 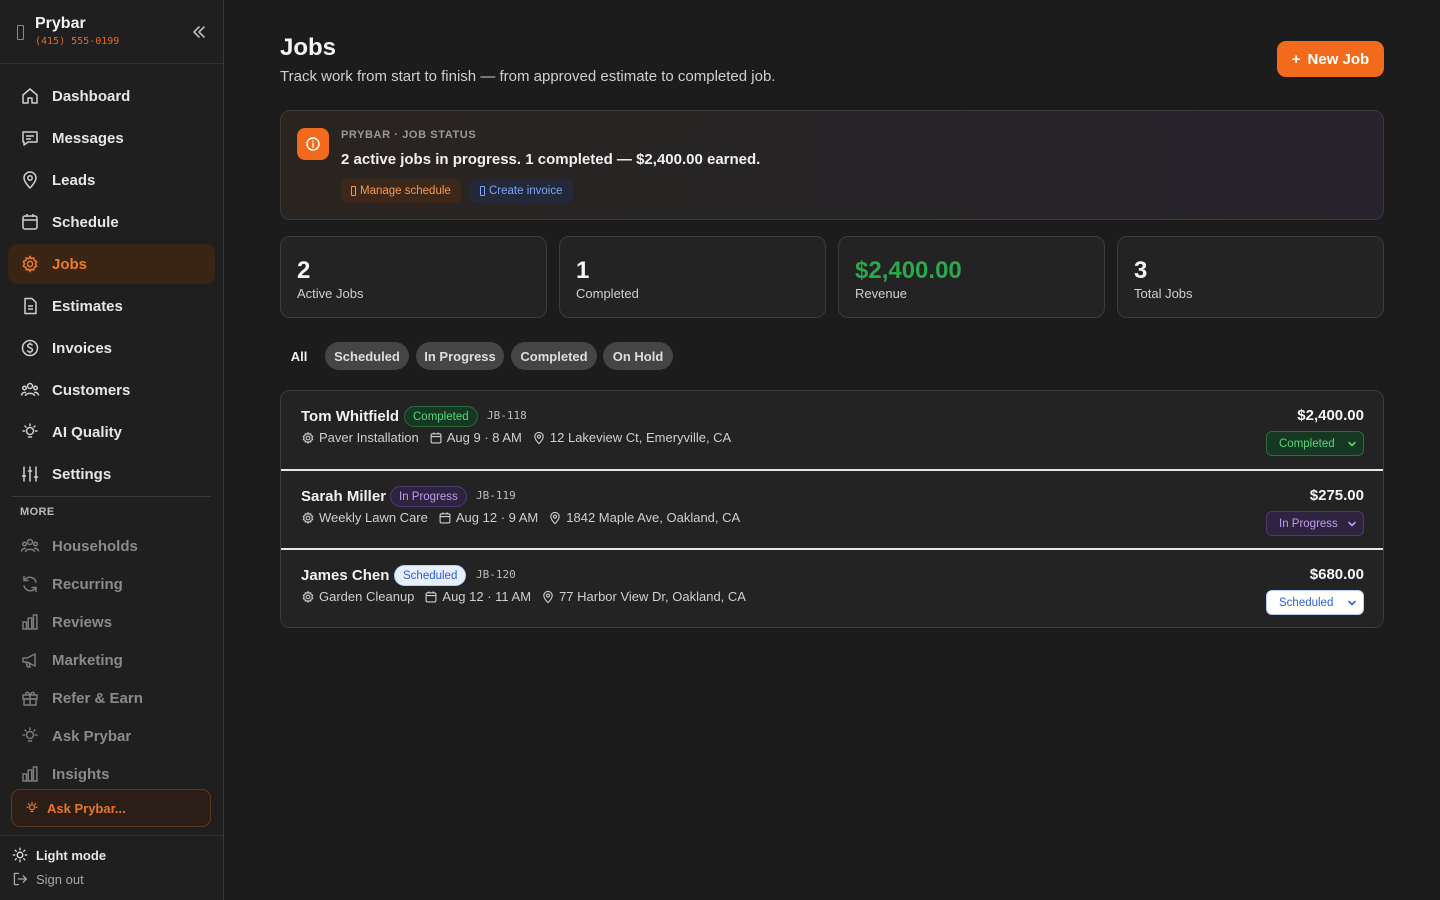 I want to click on nav-refer-earn: Refer & Earn, so click(x=111, y=698).